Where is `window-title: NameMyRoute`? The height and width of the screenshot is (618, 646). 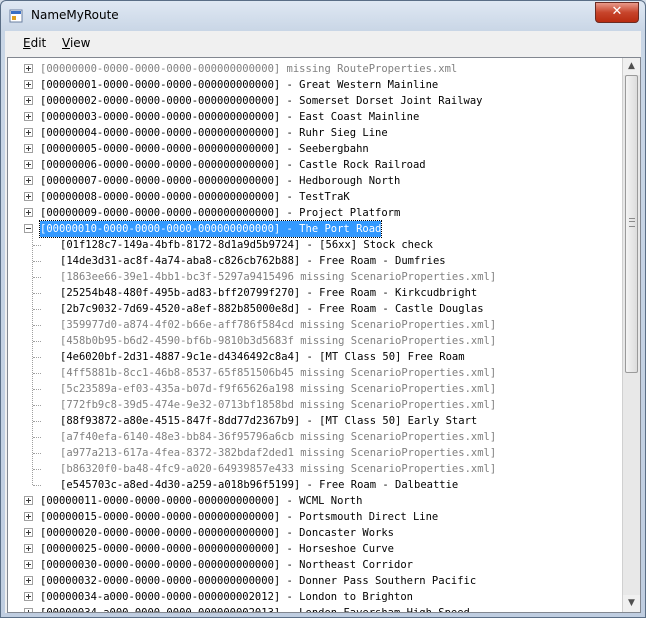 window-title: NameMyRoute is located at coordinates (75, 15).